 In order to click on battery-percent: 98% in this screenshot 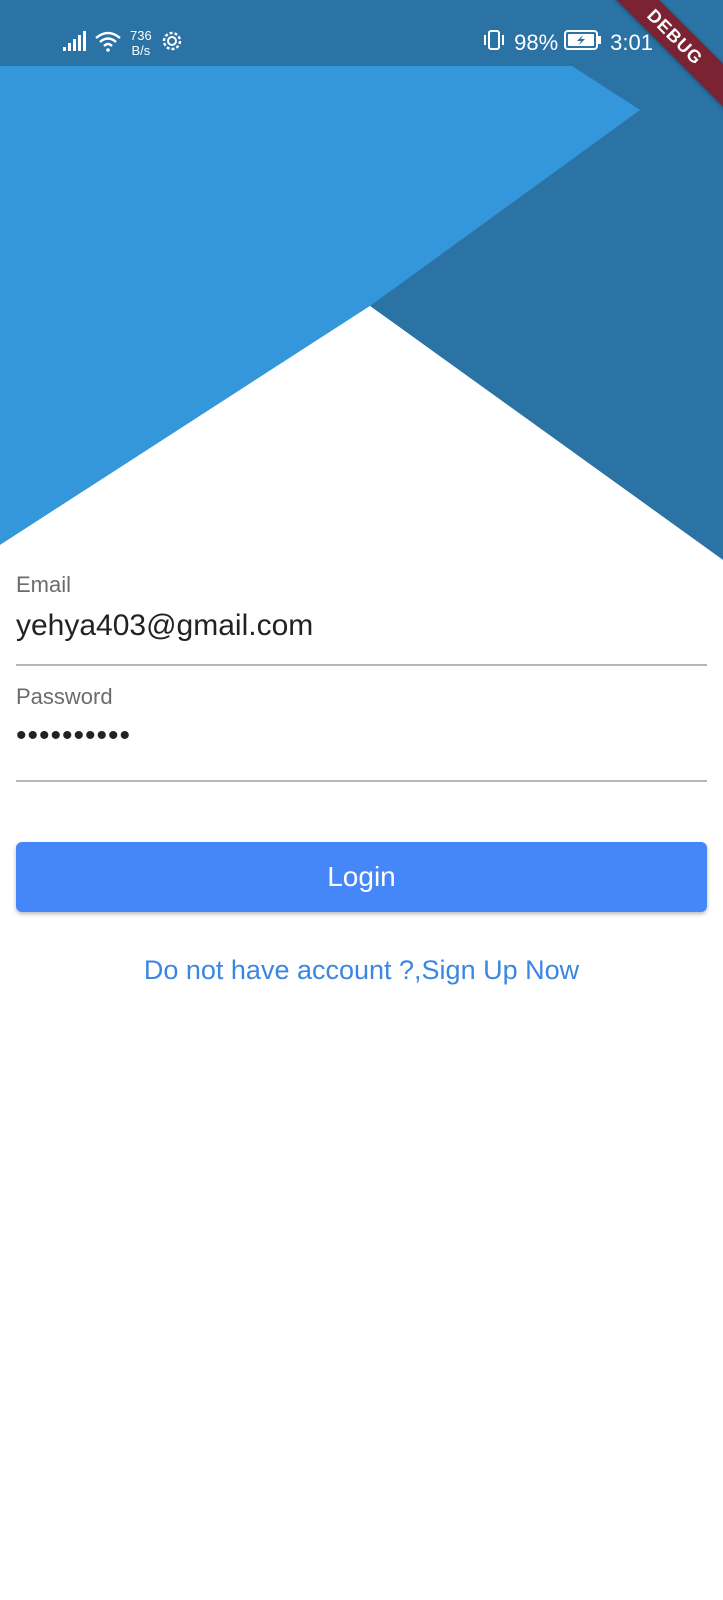, I will do `click(536, 42)`.